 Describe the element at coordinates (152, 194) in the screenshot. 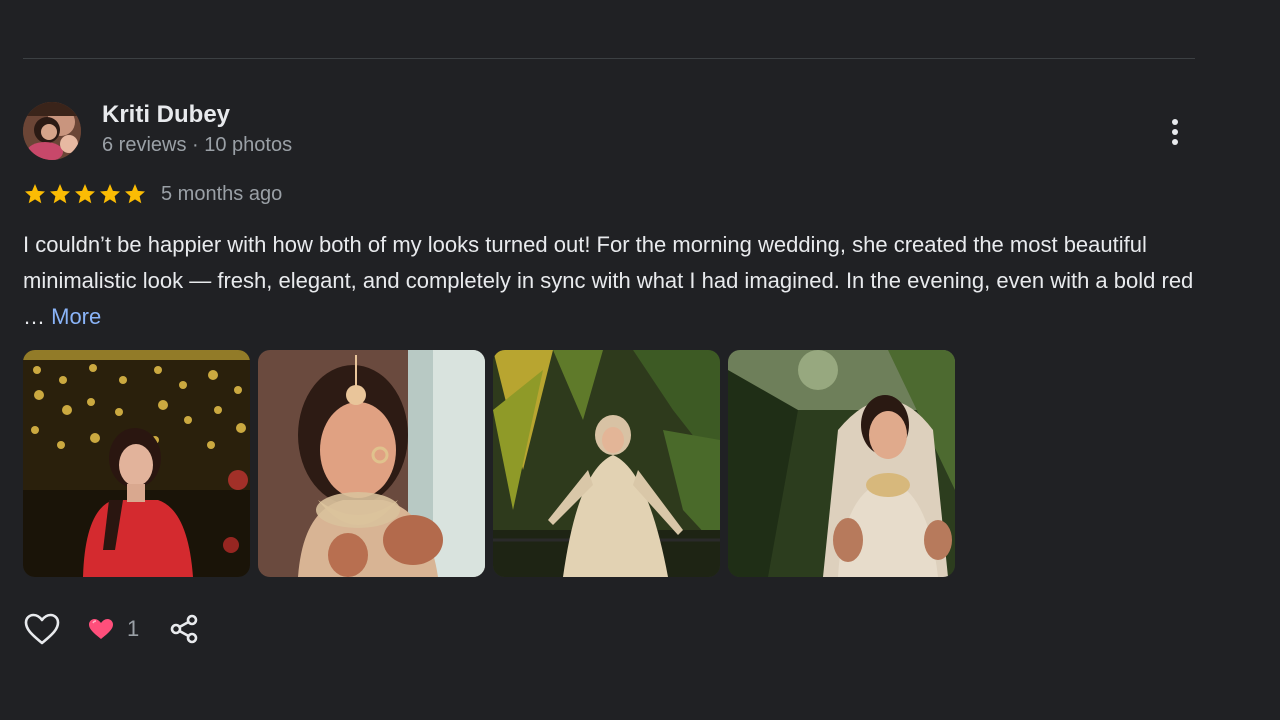

I see `rating-row: 5 months ago` at that location.